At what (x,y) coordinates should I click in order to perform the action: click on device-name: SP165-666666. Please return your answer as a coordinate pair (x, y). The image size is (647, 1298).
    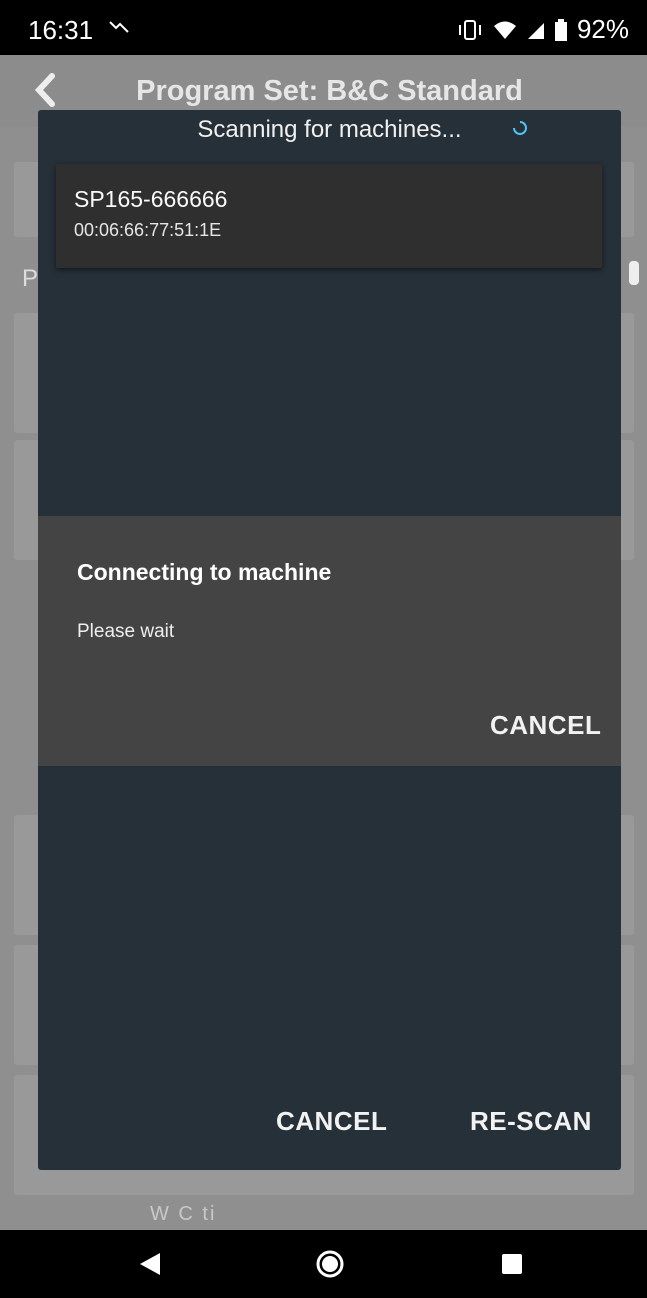
    Looking at the image, I should click on (151, 199).